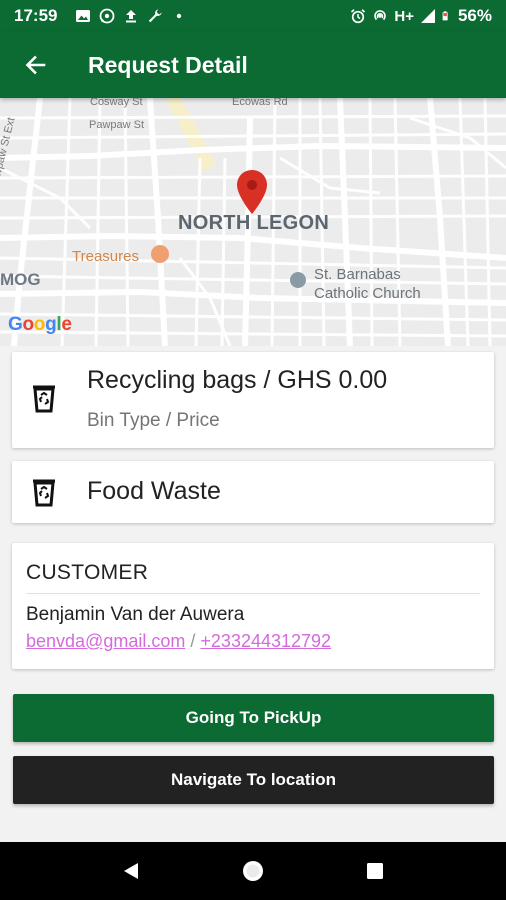 The width and height of the screenshot is (506, 900). I want to click on status-bar: 17:59 H+ 56%, so click(253, 16).